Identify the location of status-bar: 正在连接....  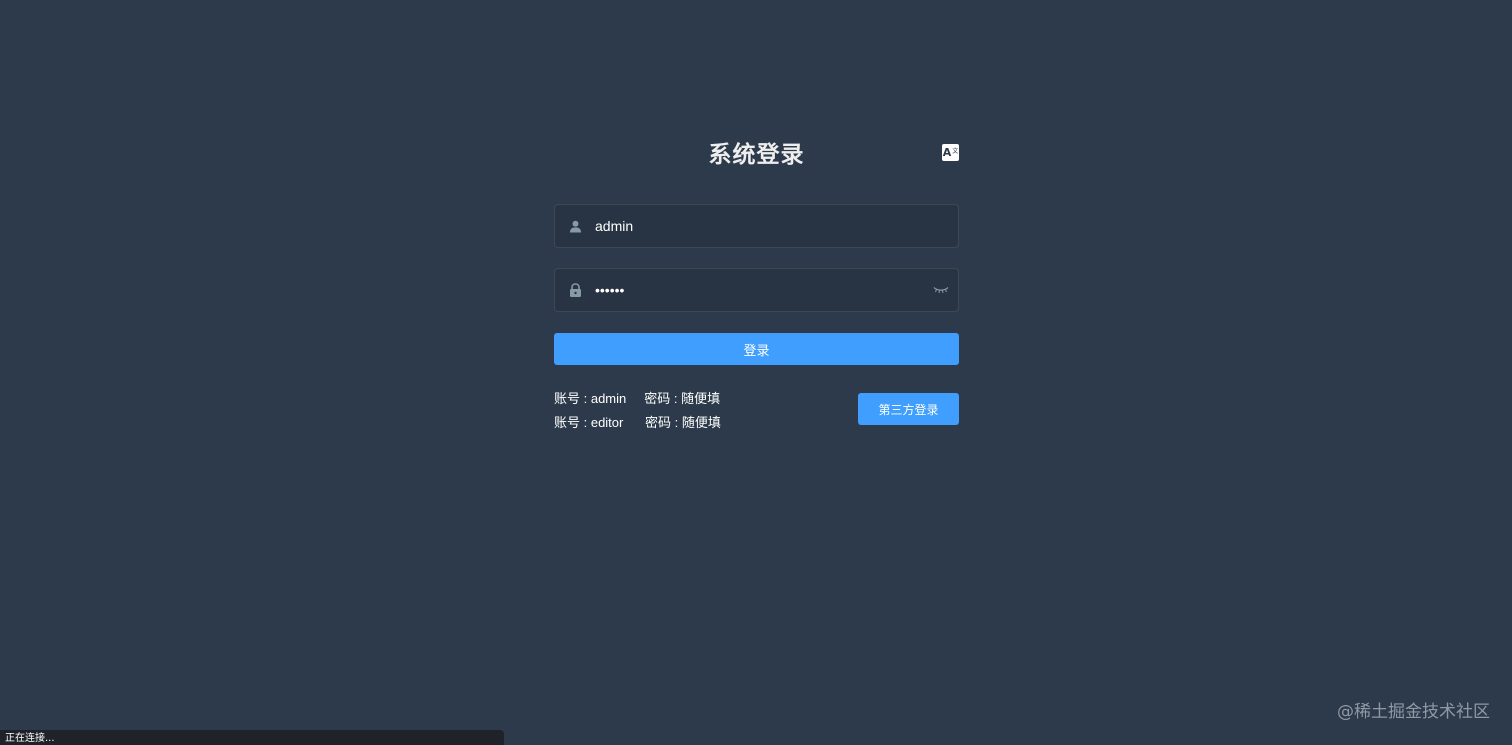
(252, 737).